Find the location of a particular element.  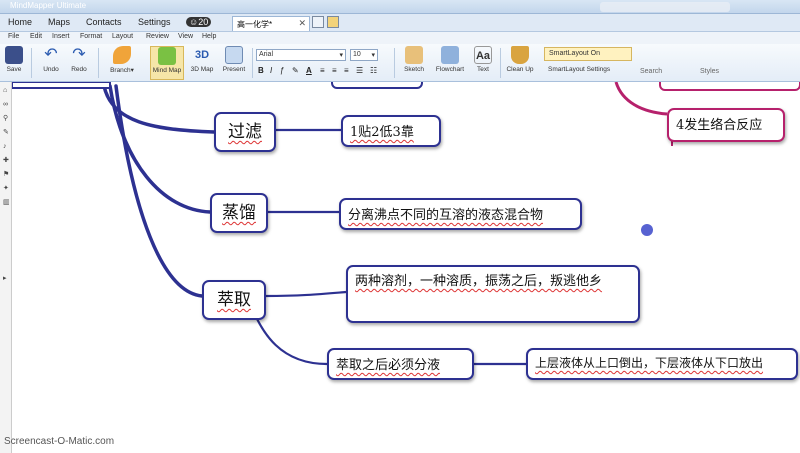

mouse-cursor is located at coordinates (647, 230).